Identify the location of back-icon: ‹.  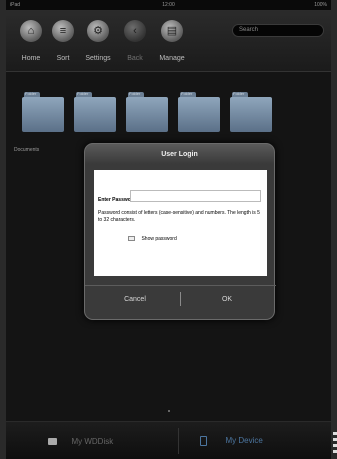
(135, 31).